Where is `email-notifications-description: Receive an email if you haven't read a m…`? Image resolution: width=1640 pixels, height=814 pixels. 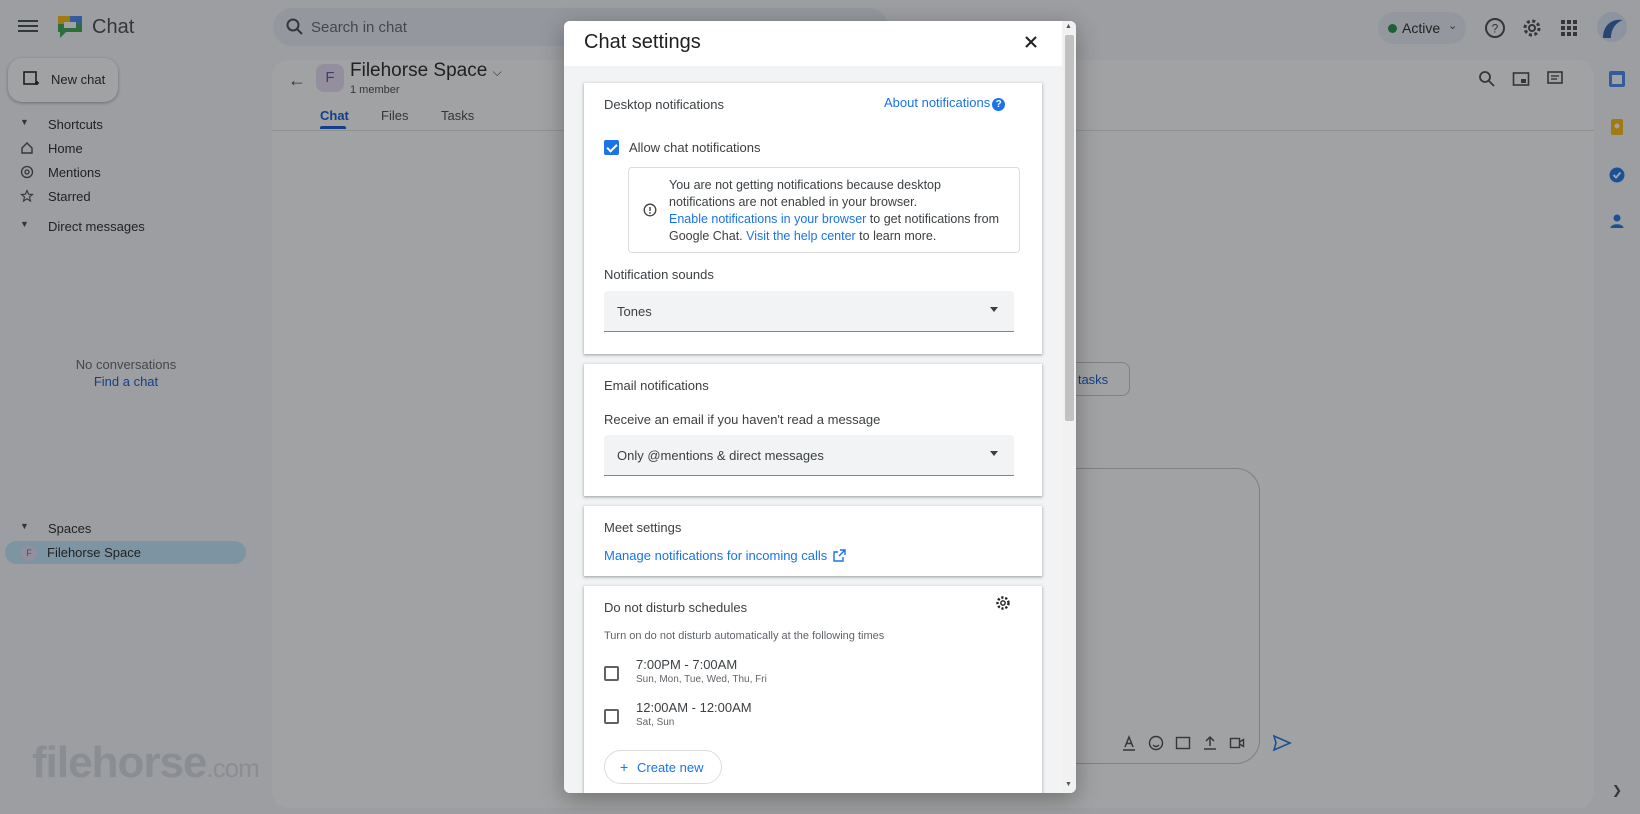 email-notifications-description: Receive an email if you haven't read a m… is located at coordinates (742, 419).